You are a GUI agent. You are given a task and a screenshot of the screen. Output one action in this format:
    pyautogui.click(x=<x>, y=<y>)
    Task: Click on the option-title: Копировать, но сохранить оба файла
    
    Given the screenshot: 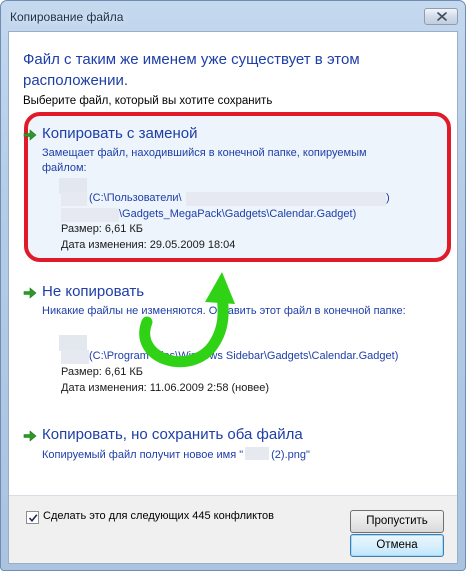 What is the action you would take?
    pyautogui.click(x=172, y=434)
    